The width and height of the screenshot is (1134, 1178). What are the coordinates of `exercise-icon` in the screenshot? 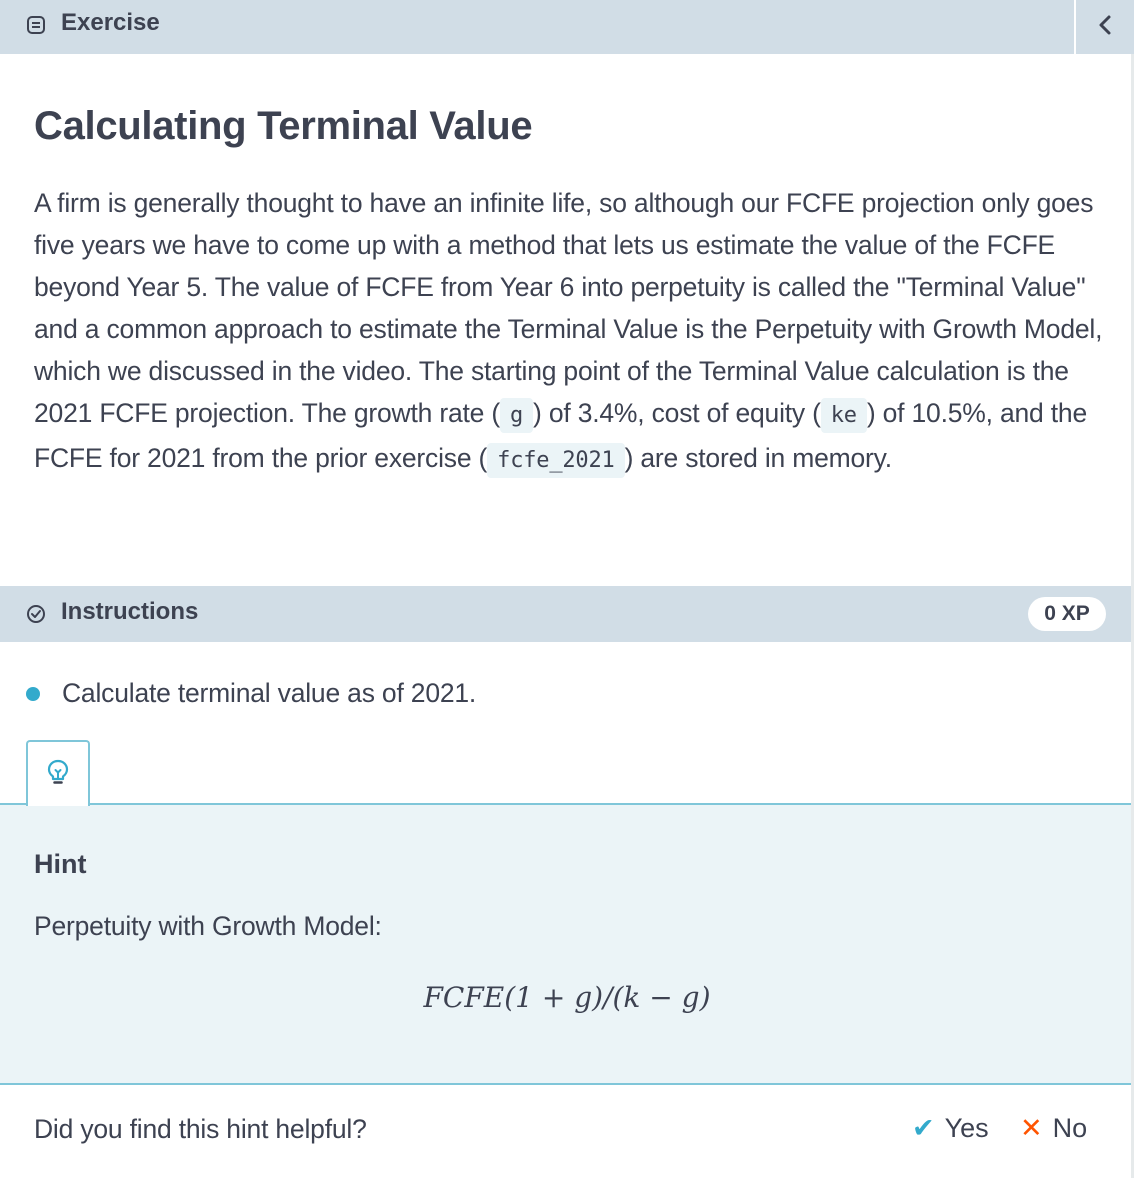 It's located at (36, 25).